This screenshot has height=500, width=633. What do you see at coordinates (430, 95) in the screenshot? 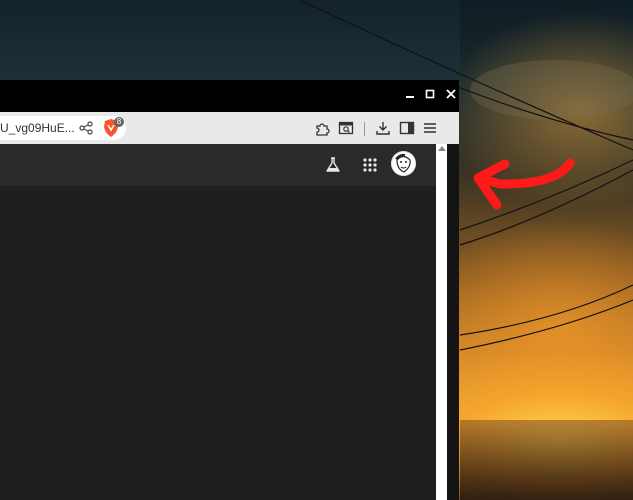
I see `maximize-button` at bounding box center [430, 95].